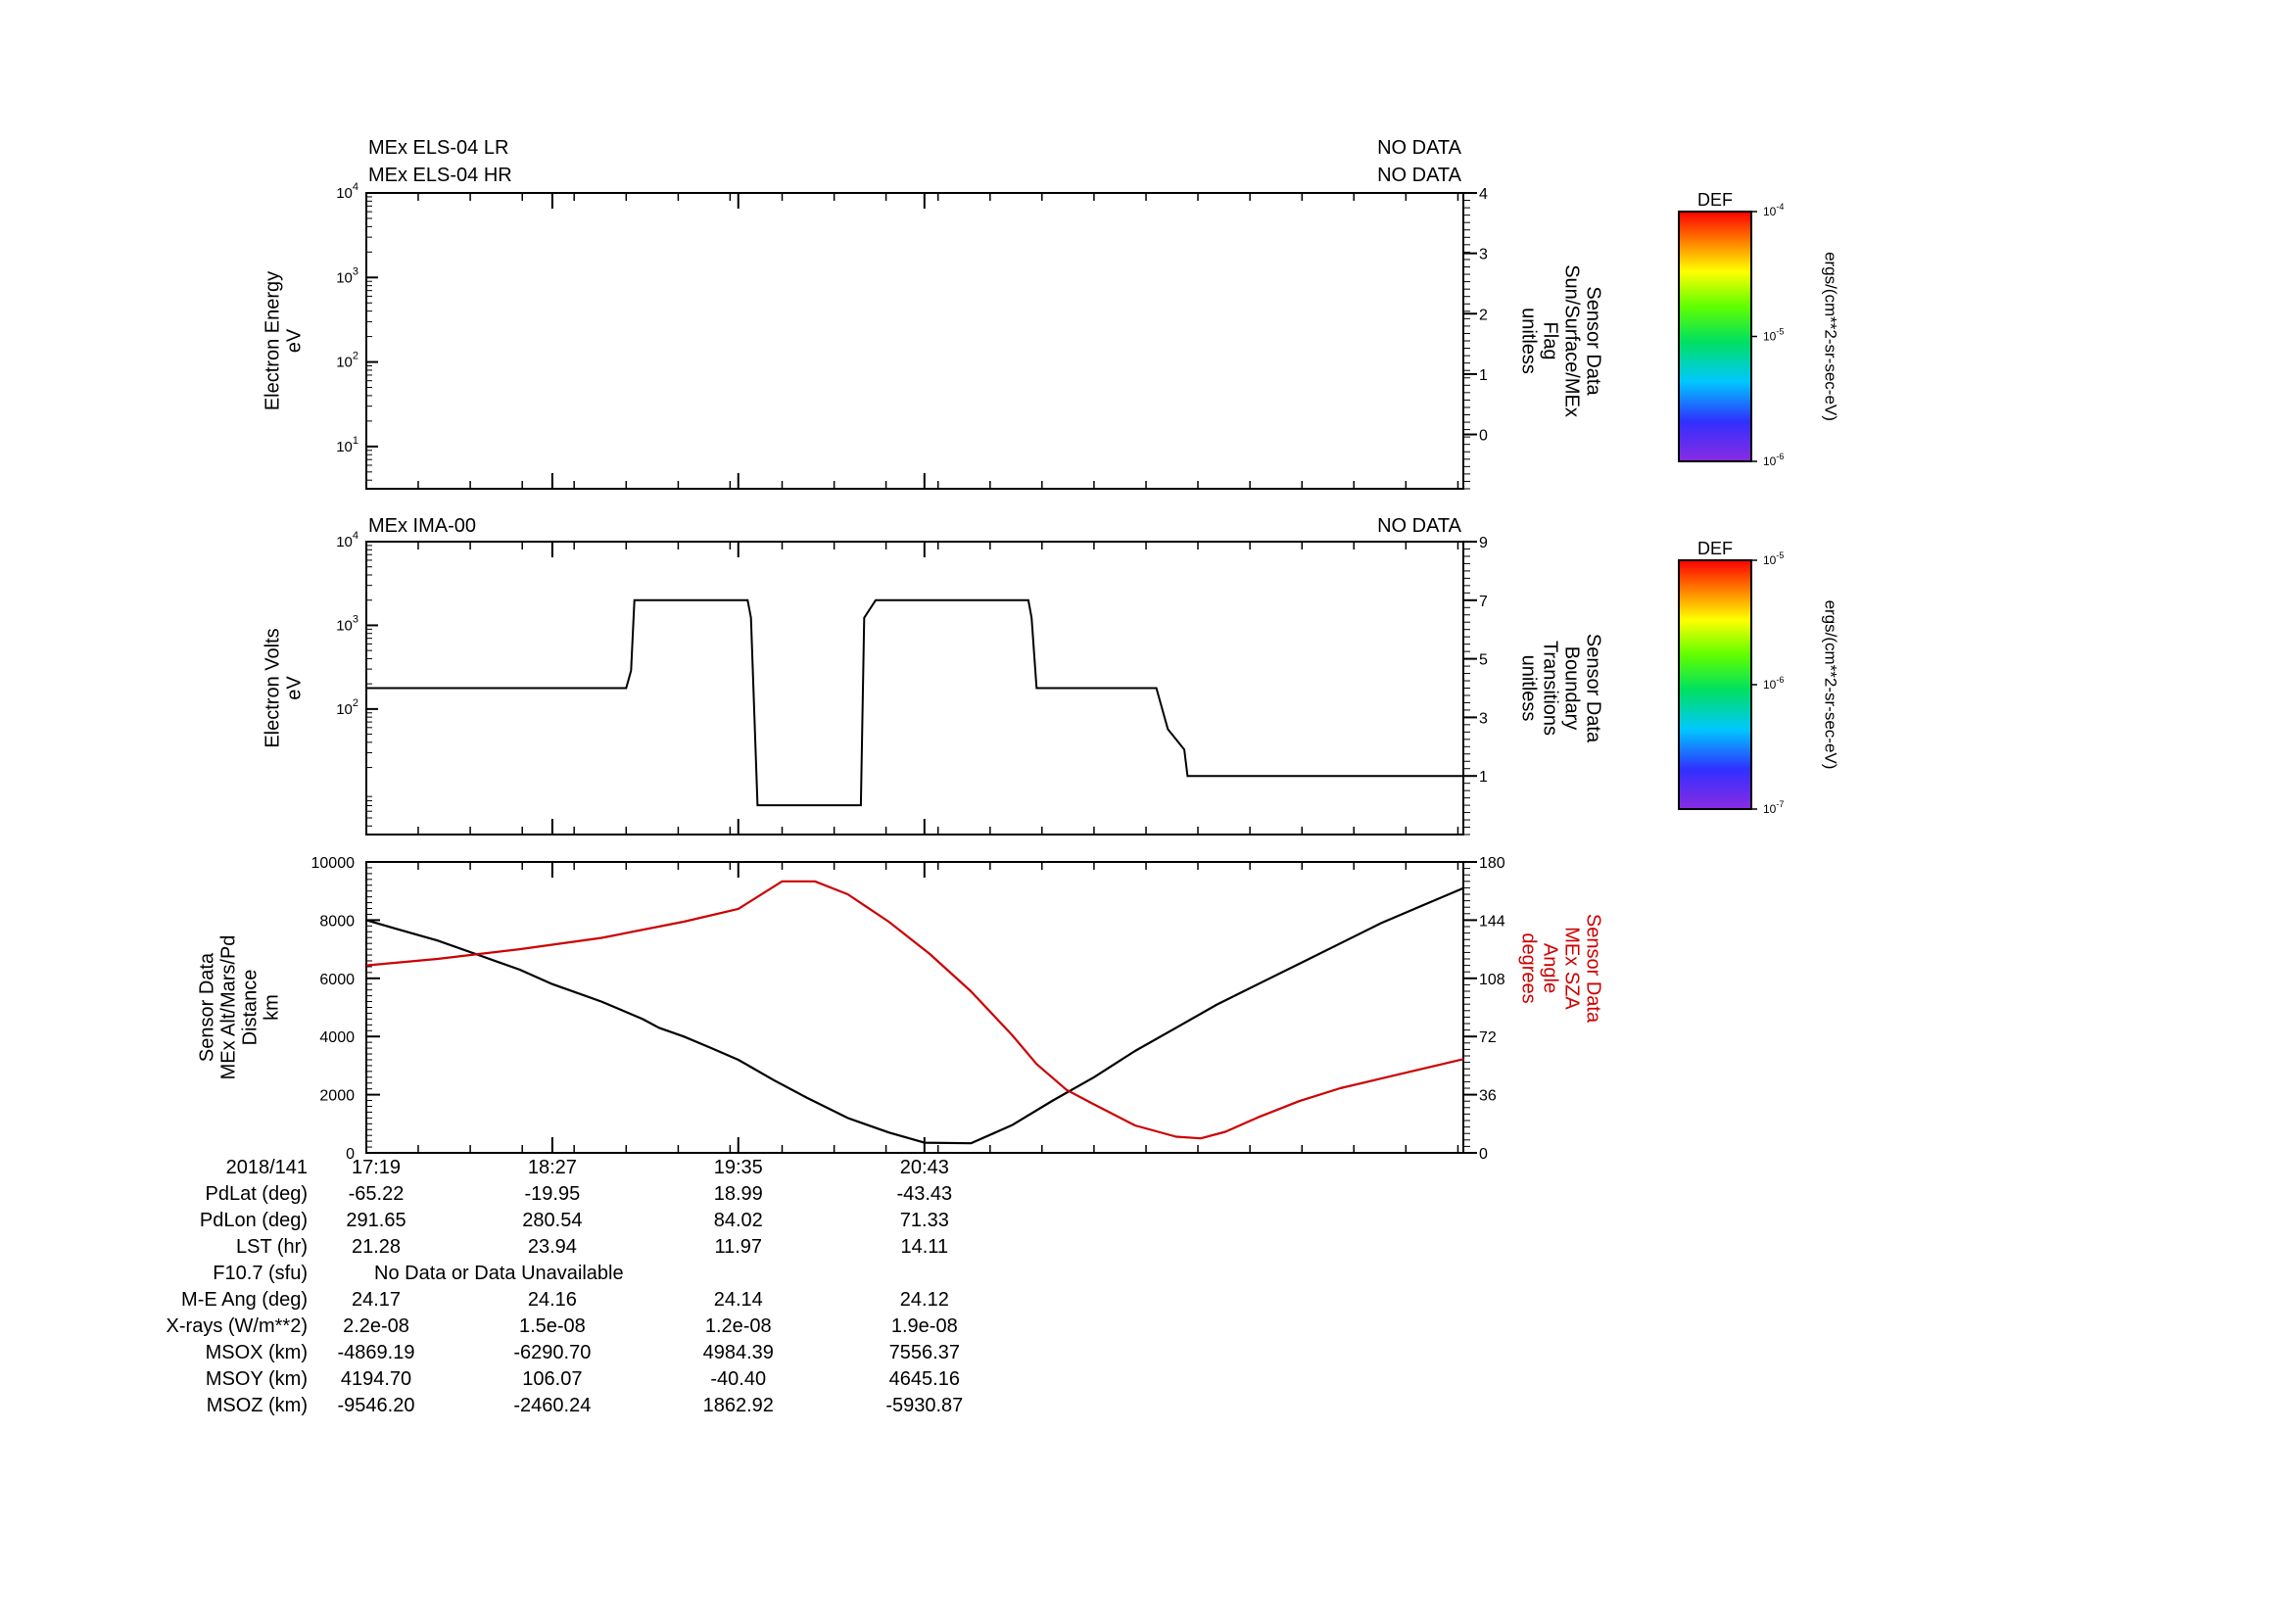 The width and height of the screenshot is (2291, 1624). I want to click on y-tick-label-p1-0: 102, so click(347, 707).